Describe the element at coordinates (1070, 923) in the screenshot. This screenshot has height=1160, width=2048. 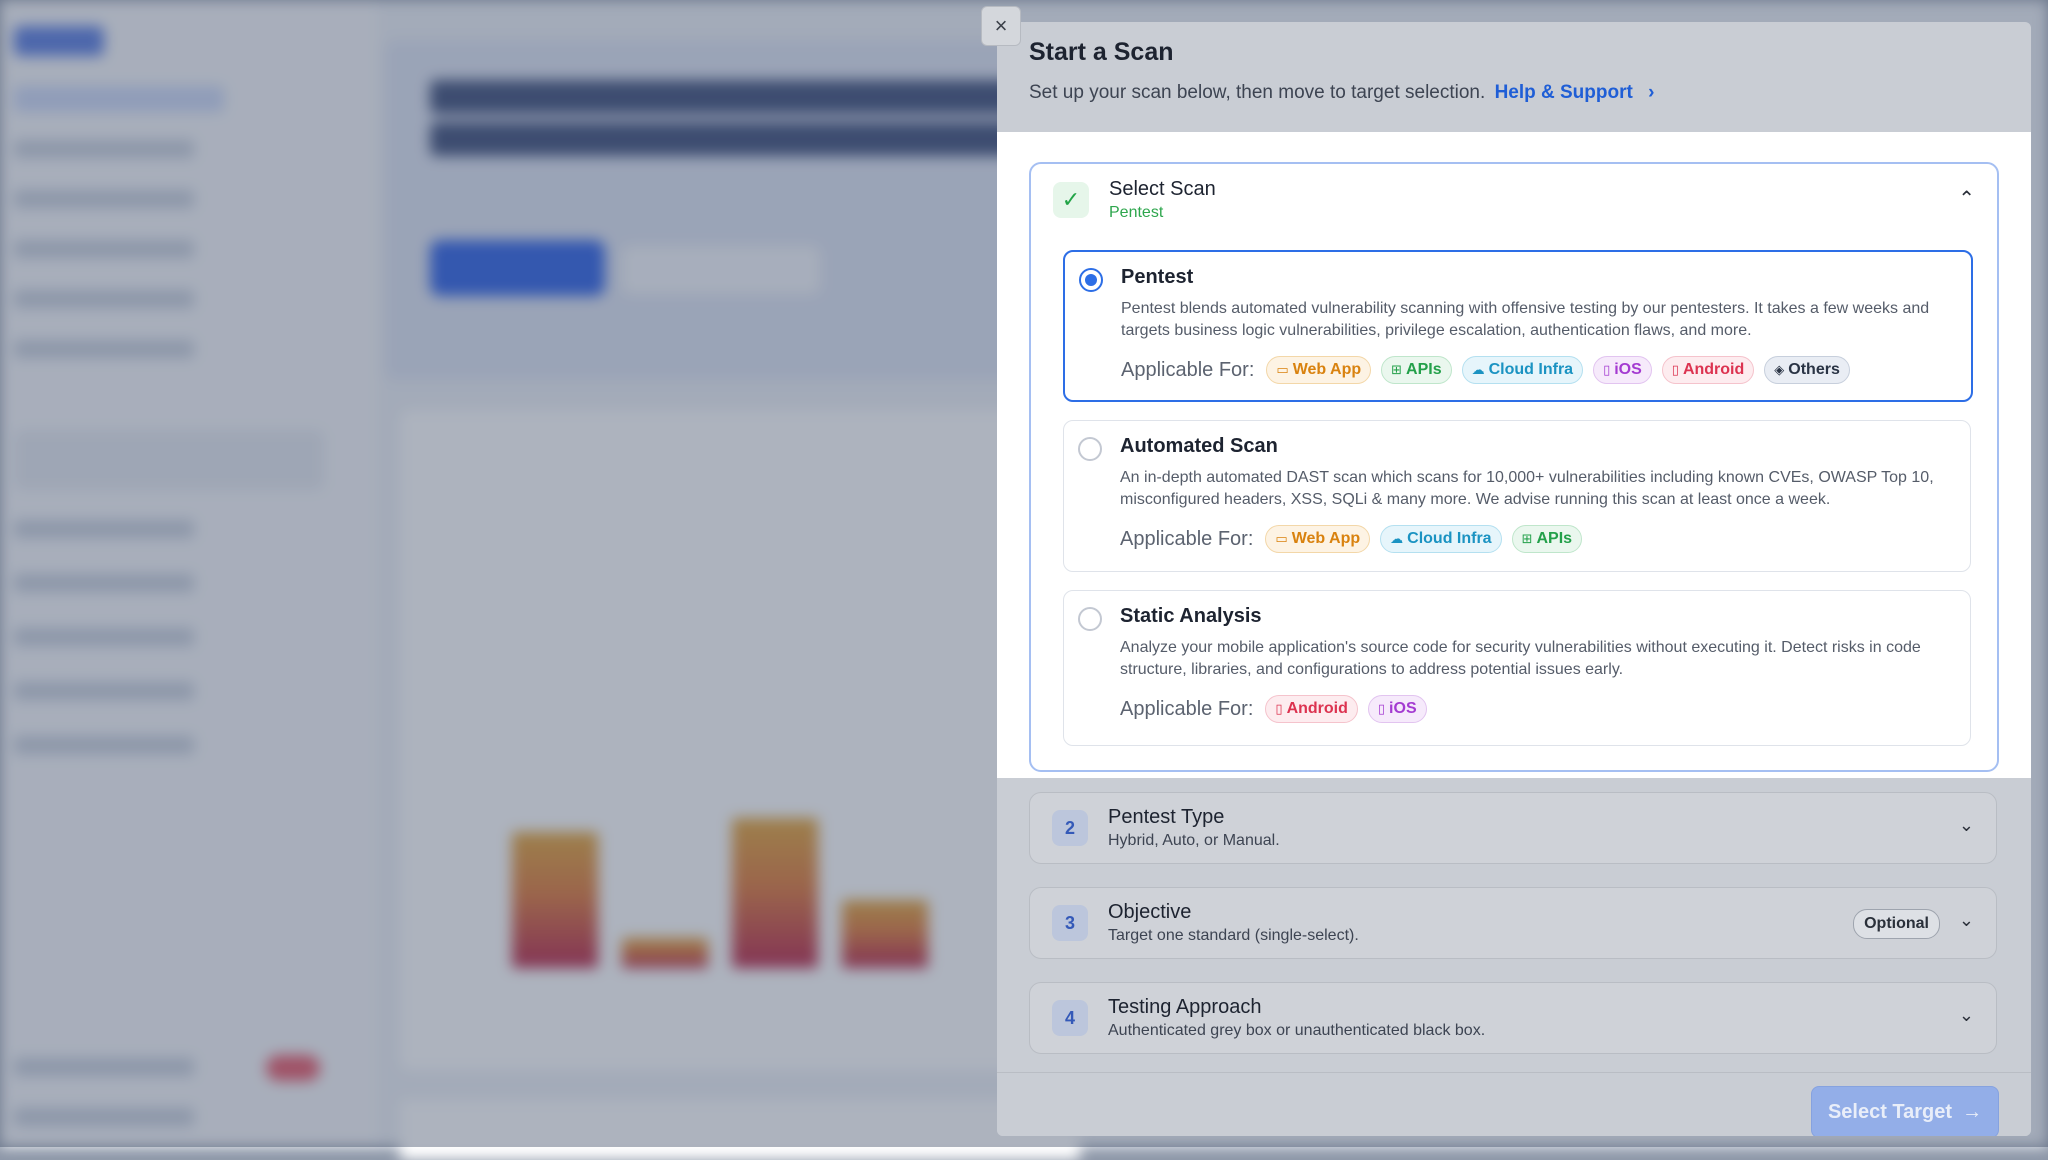
I see `step-number: 3` at that location.